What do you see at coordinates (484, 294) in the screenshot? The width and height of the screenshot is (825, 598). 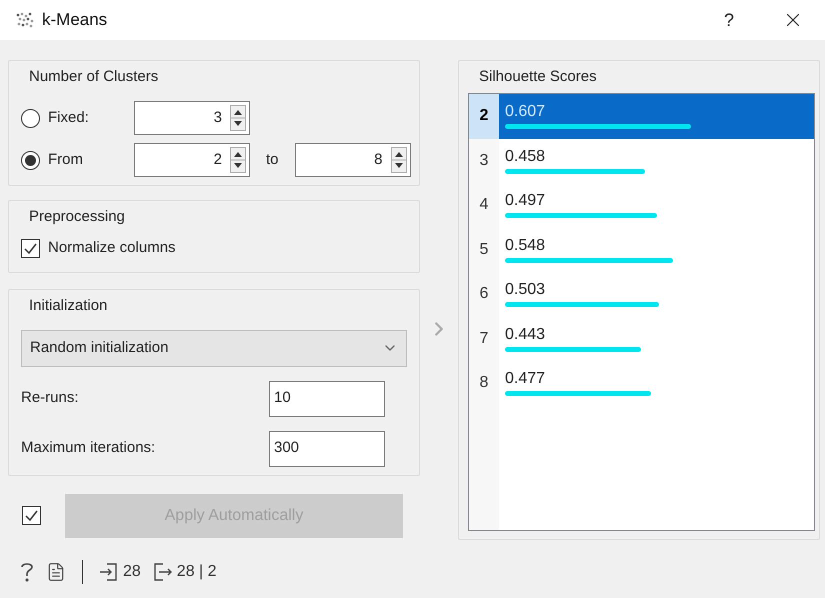 I see `row-number: 6` at bounding box center [484, 294].